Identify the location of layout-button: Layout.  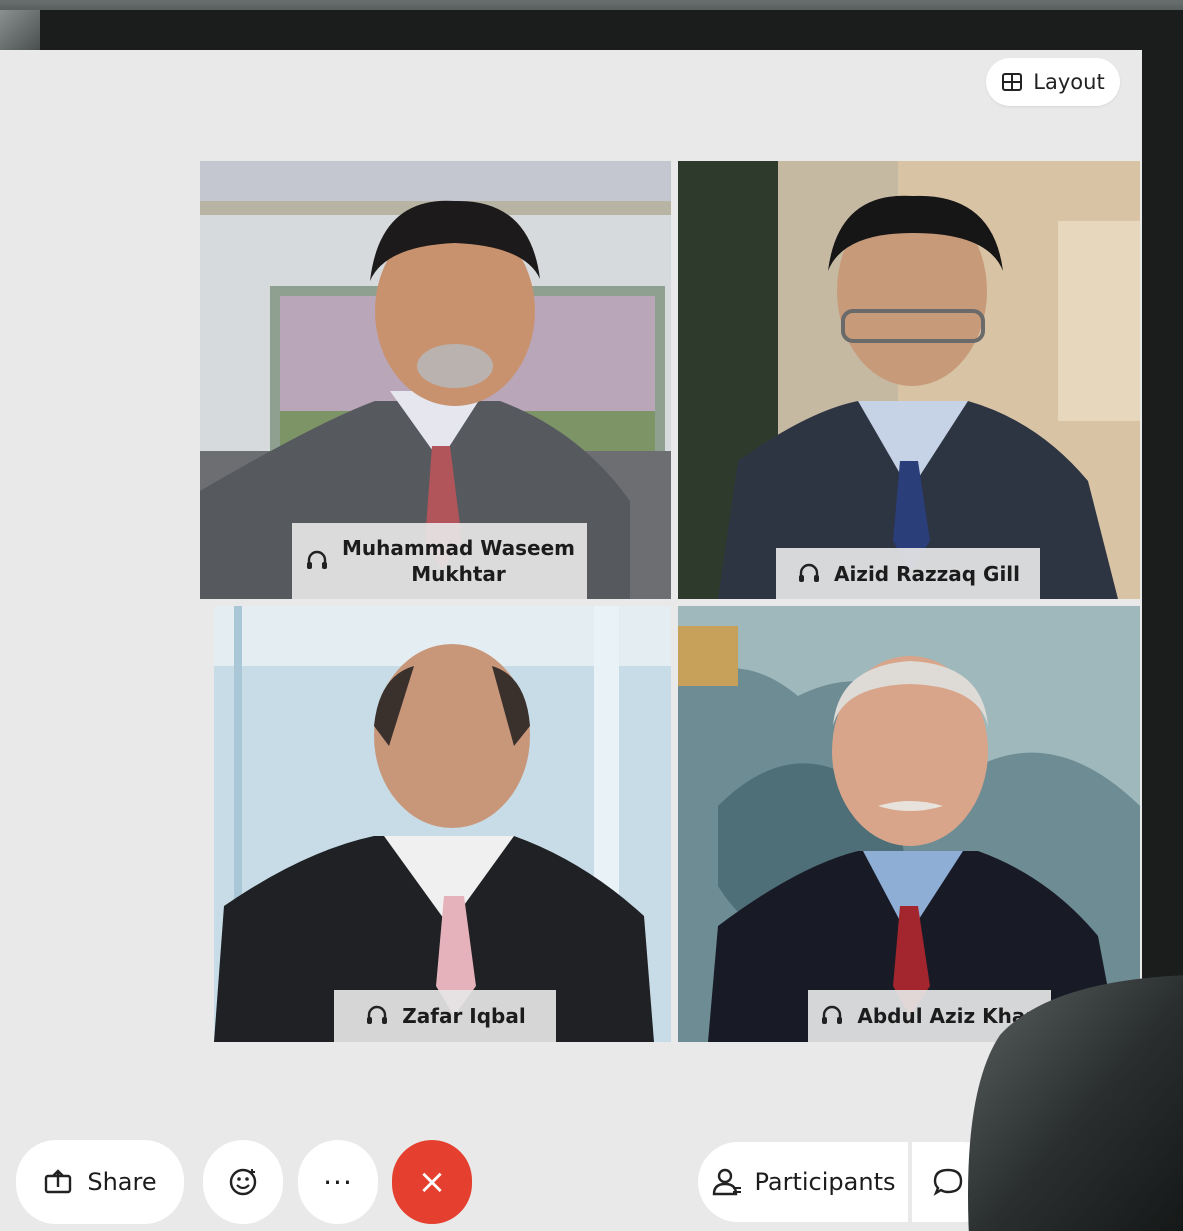
(1053, 82).